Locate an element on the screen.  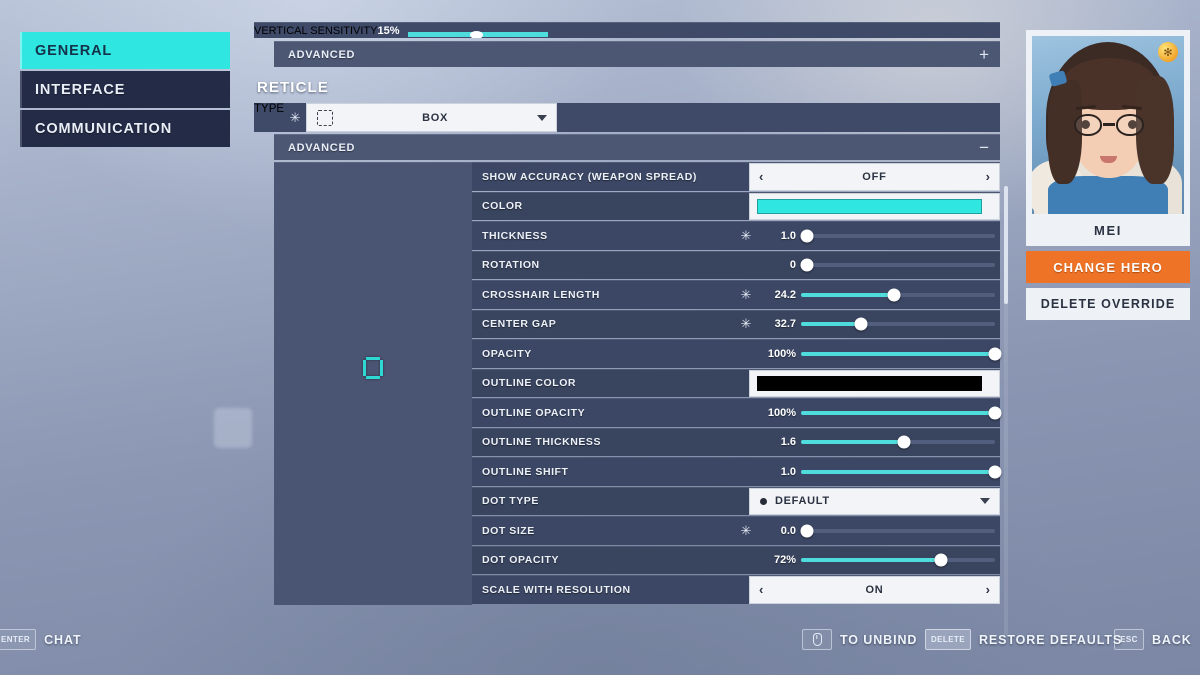
slider-fill is located at coordinates (898, 412).